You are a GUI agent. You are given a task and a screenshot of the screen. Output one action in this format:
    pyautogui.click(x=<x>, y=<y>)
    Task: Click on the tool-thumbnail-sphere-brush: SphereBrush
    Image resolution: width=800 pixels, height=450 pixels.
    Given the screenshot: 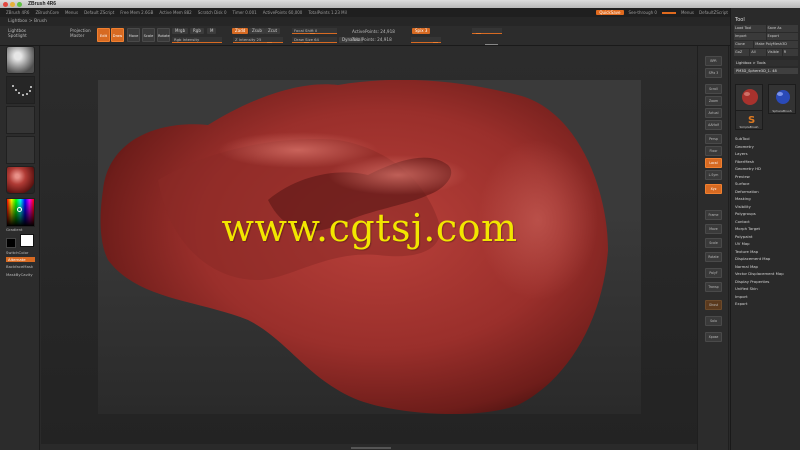 What is the action you would take?
    pyautogui.click(x=782, y=99)
    